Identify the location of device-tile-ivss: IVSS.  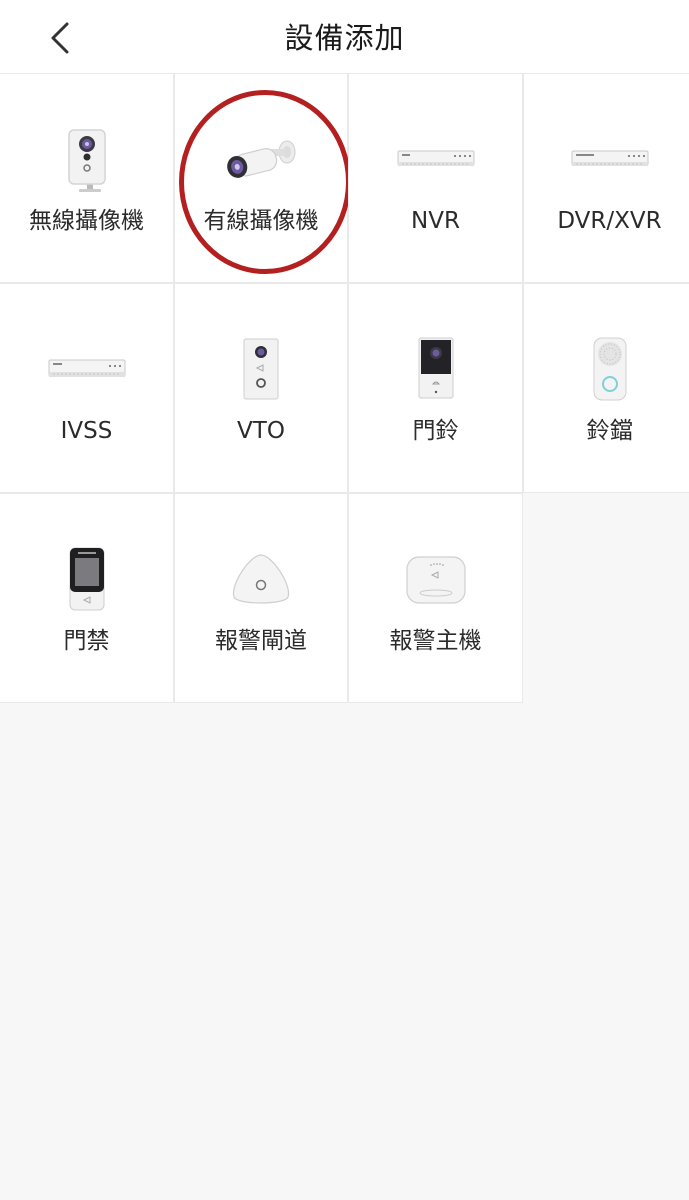
(87, 388).